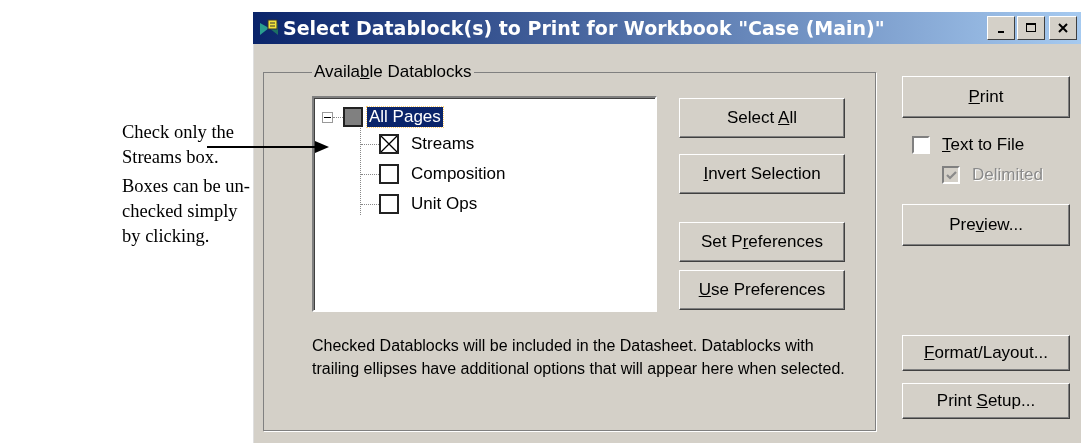 The width and height of the screenshot is (1081, 443). What do you see at coordinates (186, 211) in the screenshot?
I see `annotation-text: Boxes can be un-checked simply by clicking.` at bounding box center [186, 211].